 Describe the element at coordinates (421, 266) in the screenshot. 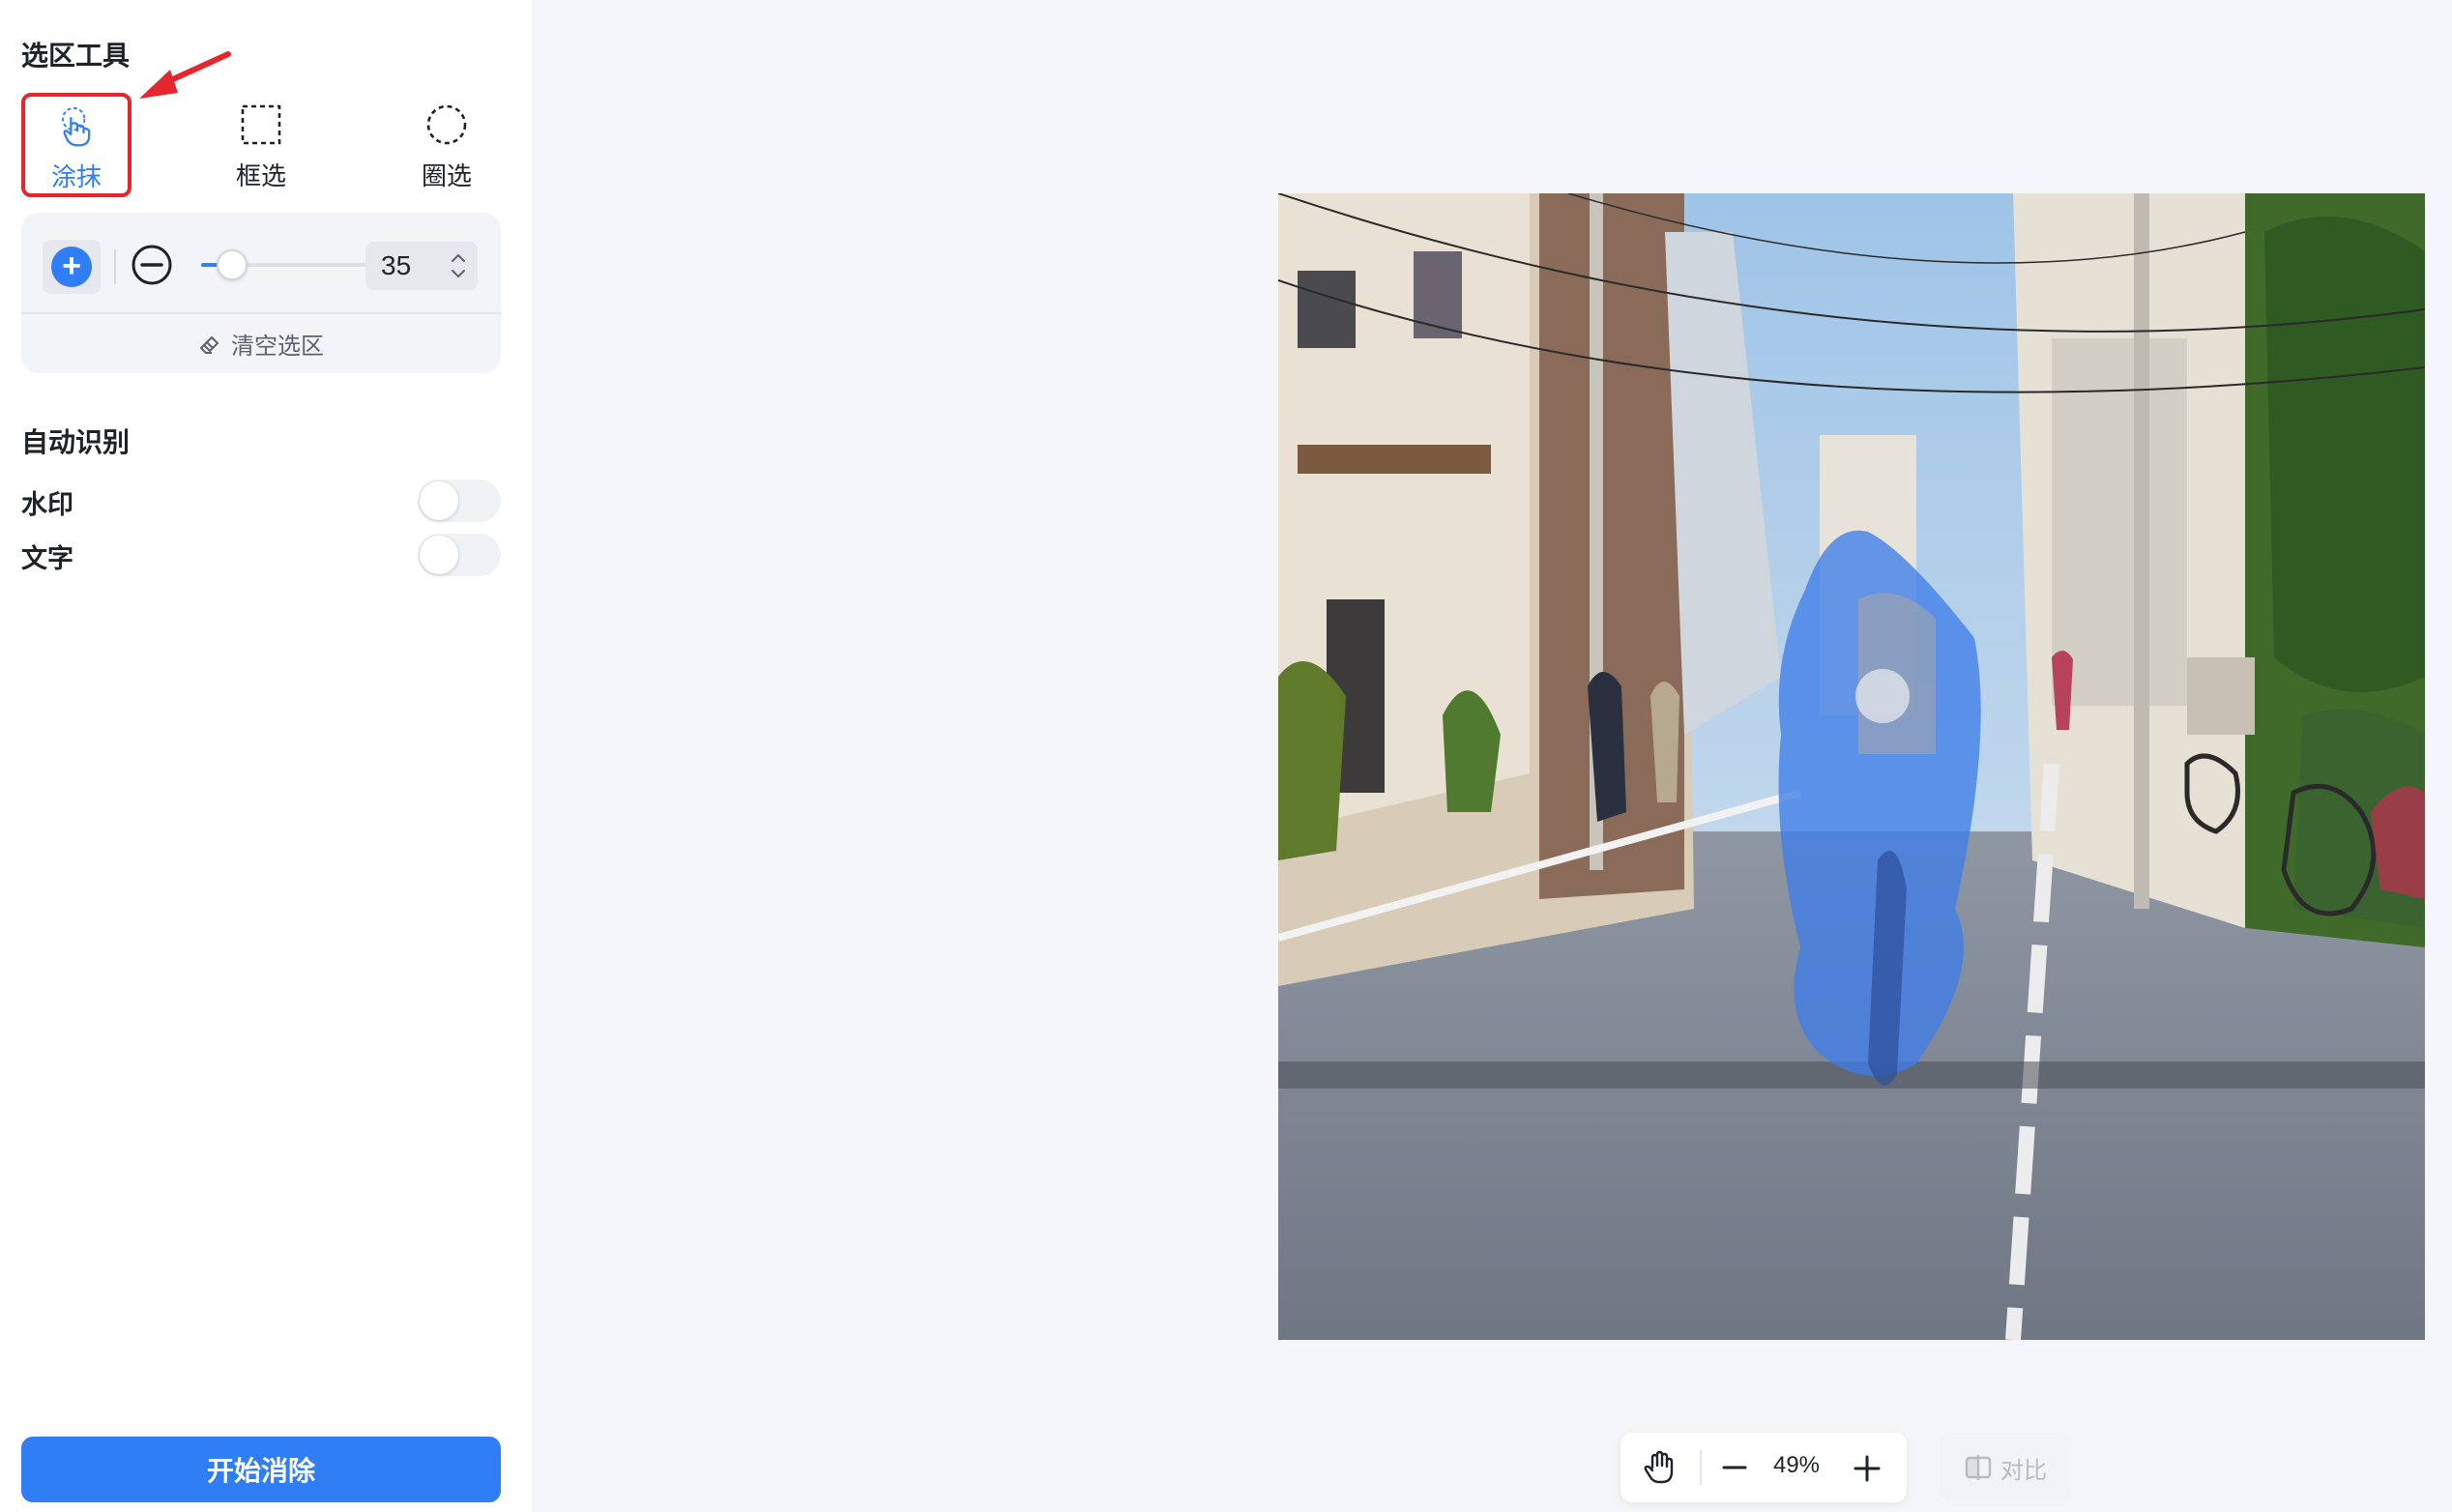

I see `brush-size-input: 35` at that location.